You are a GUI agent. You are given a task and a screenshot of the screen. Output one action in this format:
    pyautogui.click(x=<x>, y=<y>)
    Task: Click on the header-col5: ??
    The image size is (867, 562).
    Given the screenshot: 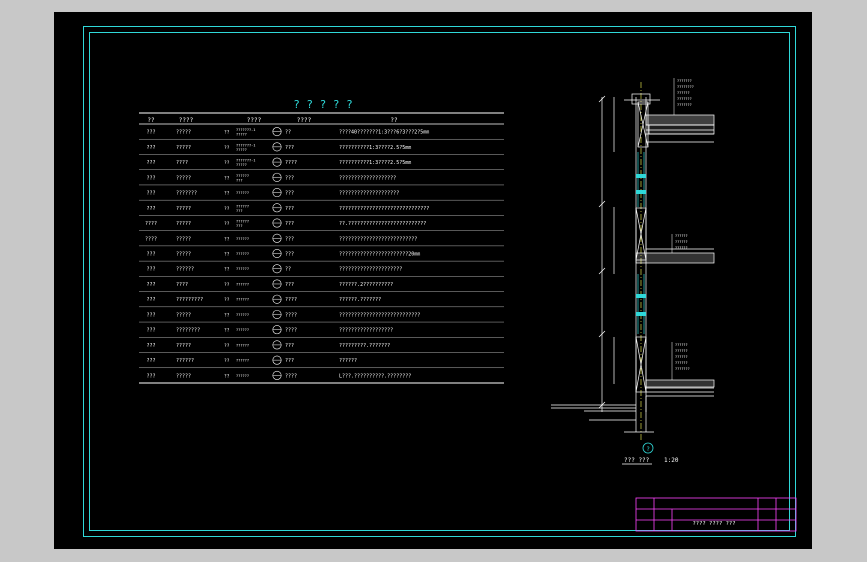 What is the action you would take?
    pyautogui.click(x=394, y=120)
    